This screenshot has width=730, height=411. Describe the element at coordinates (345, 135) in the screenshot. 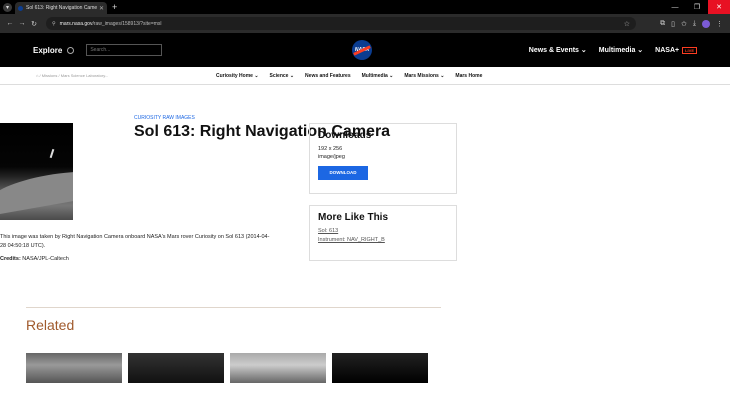

I see `downloads-heading: Downloads` at that location.